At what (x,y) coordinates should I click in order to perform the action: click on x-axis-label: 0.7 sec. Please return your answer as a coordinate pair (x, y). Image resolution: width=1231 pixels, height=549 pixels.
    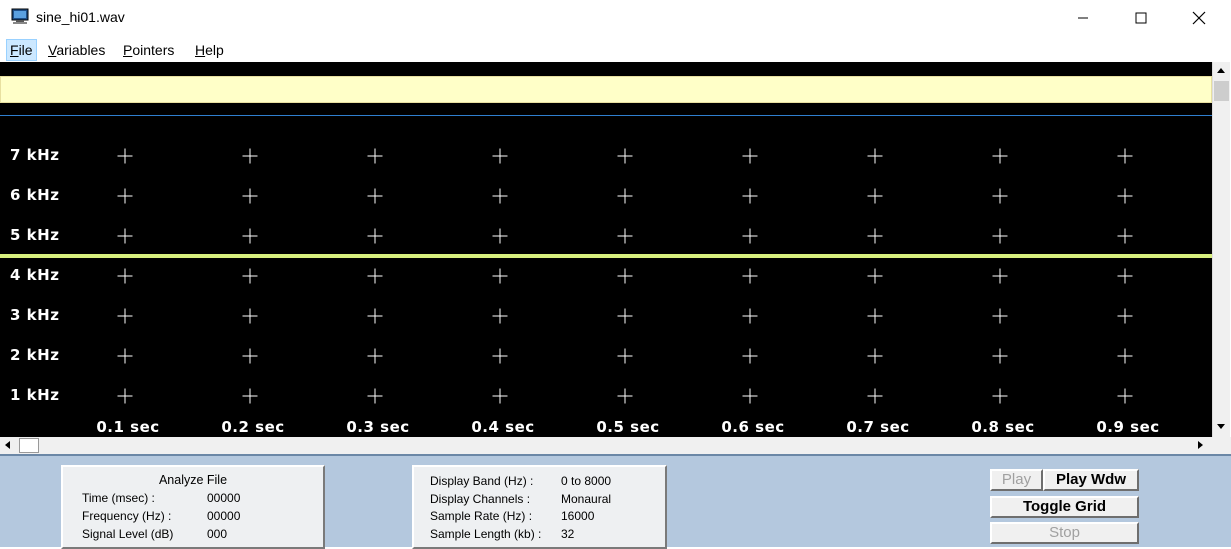
    Looking at the image, I should click on (878, 427).